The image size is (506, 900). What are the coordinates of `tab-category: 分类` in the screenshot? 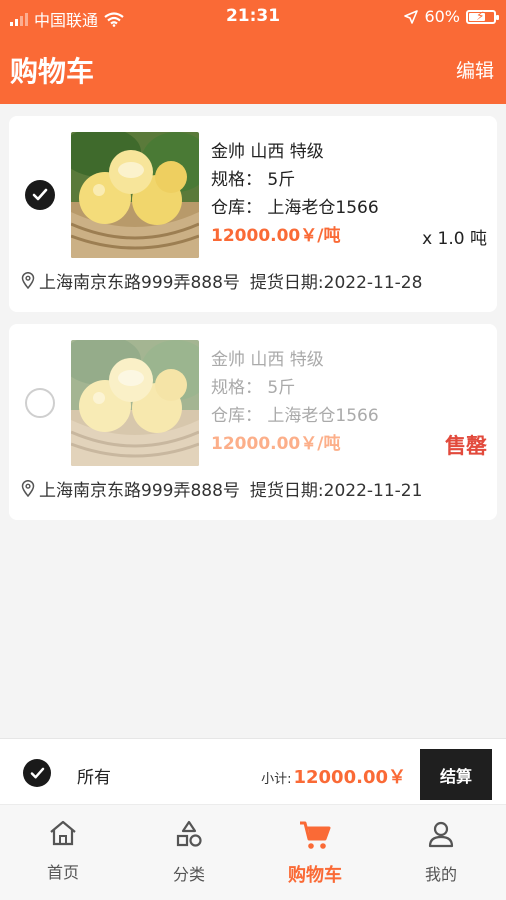 It's located at (189, 852).